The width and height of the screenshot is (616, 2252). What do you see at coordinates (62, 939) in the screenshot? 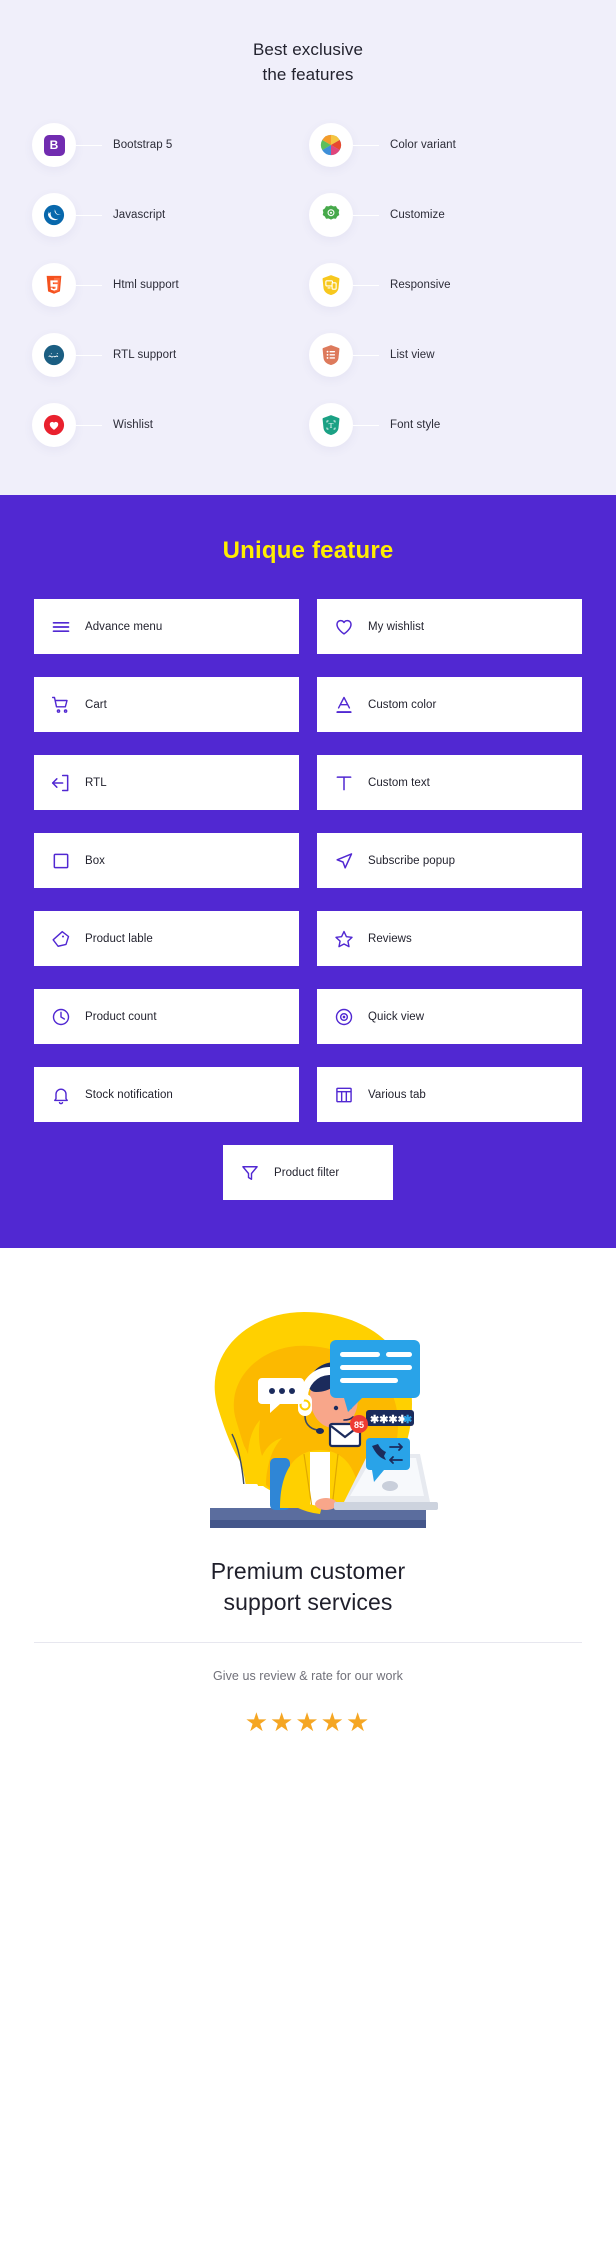
I see `tag-label-icon` at bounding box center [62, 939].